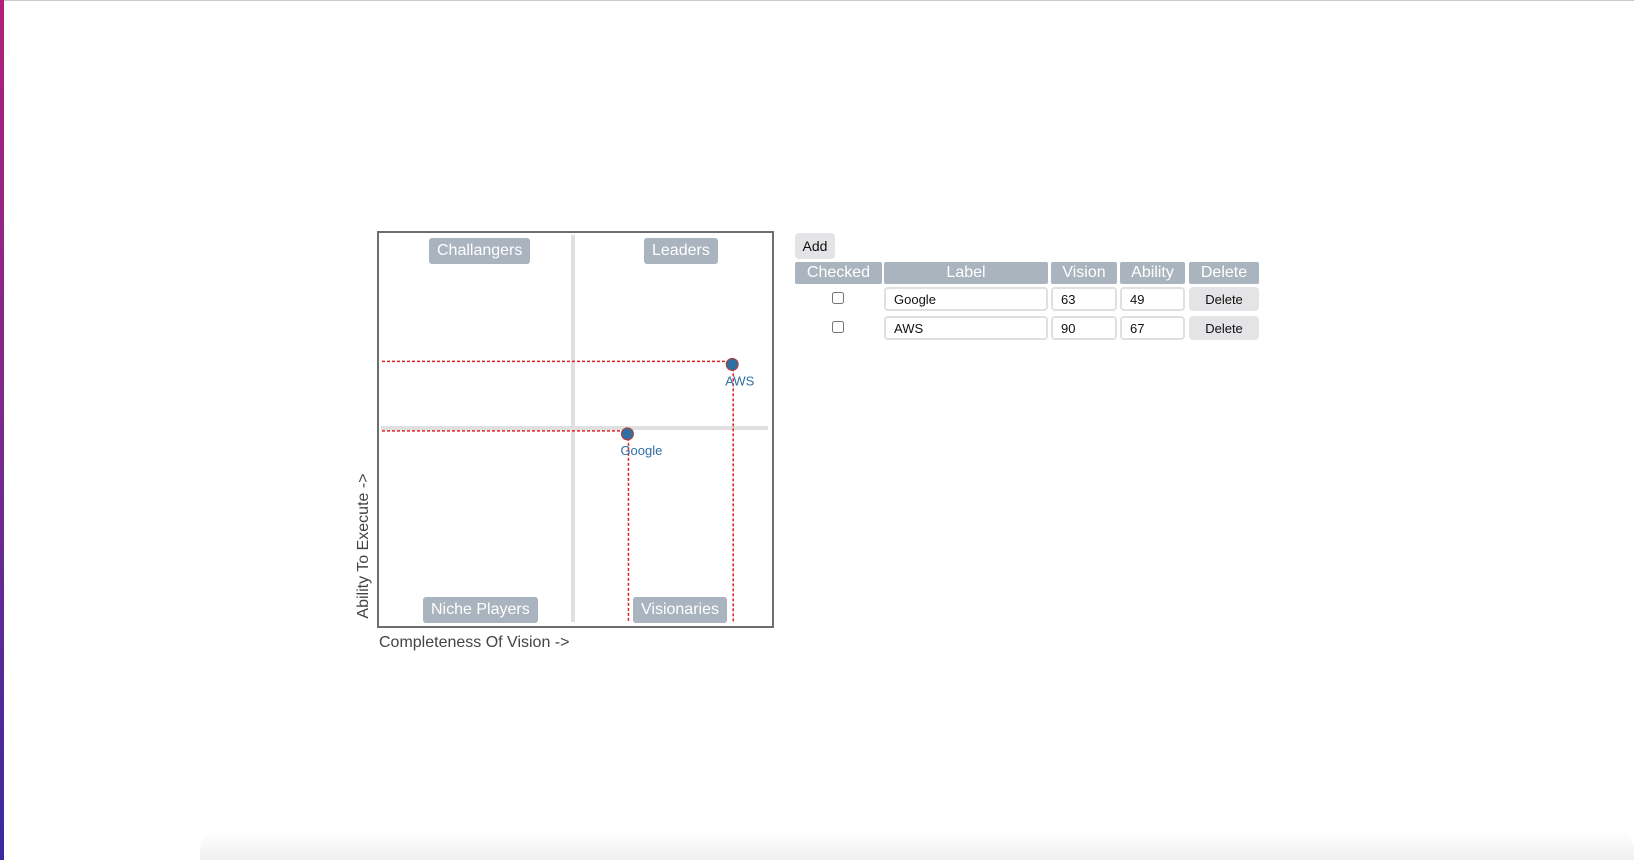  I want to click on column-header-vision: Vision, so click(1084, 273).